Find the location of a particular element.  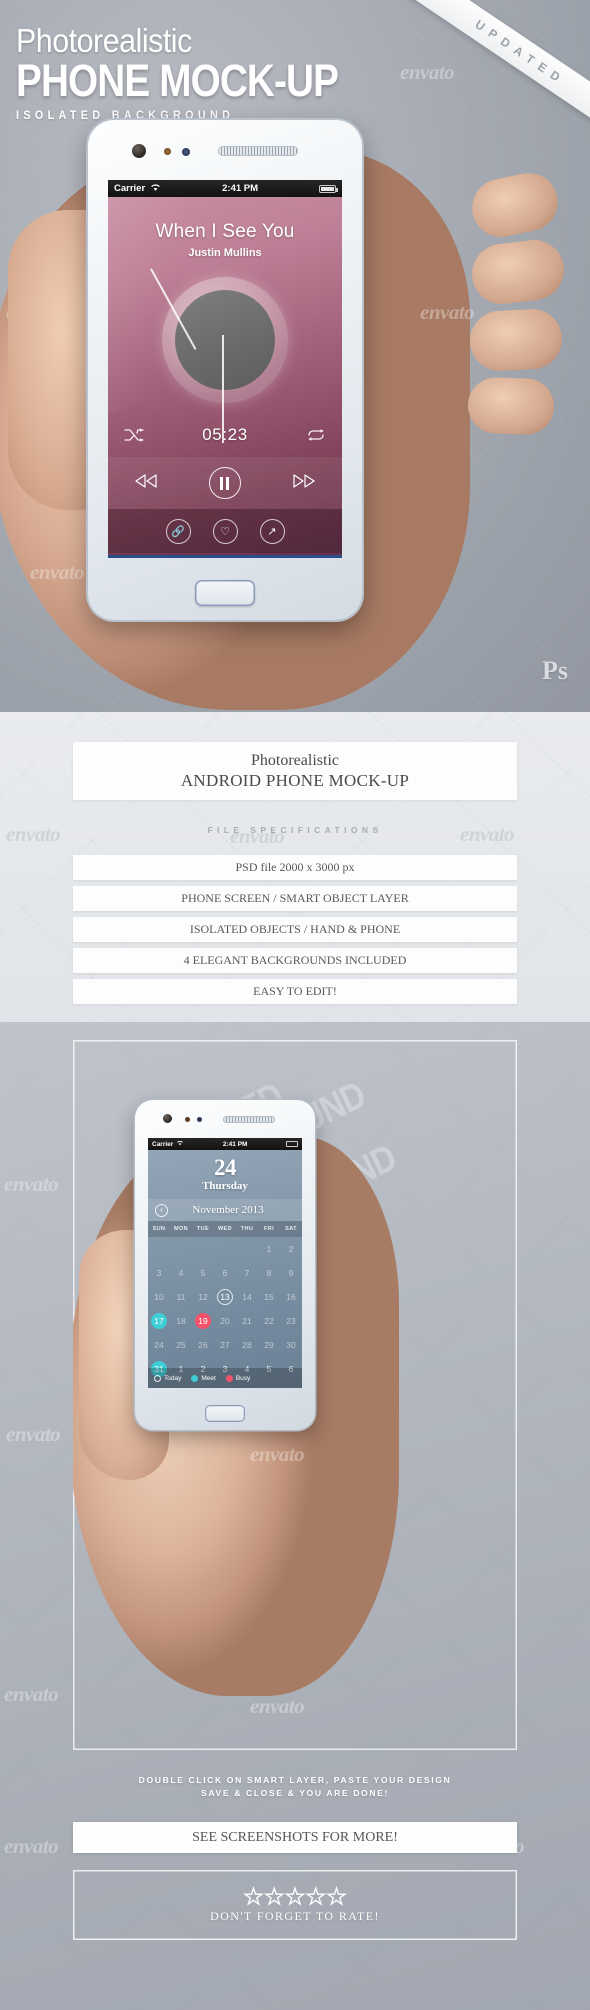

share-icon: ↗ is located at coordinates (272, 531).